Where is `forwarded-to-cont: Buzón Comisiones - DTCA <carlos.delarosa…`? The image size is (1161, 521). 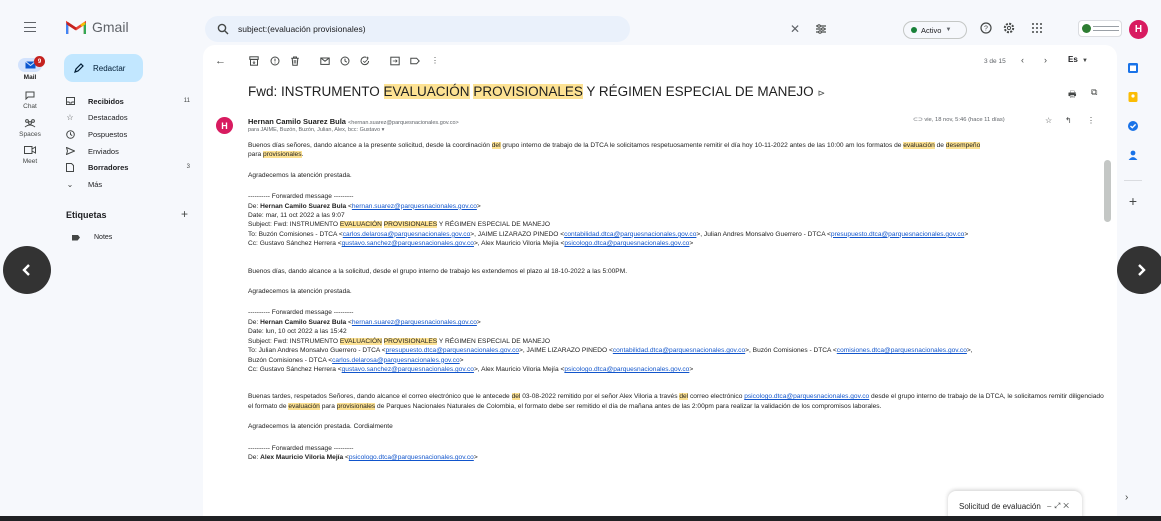 forwarded-to-cont: Buzón Comisiones - DTCA <carlos.delarosa… is located at coordinates (356, 360).